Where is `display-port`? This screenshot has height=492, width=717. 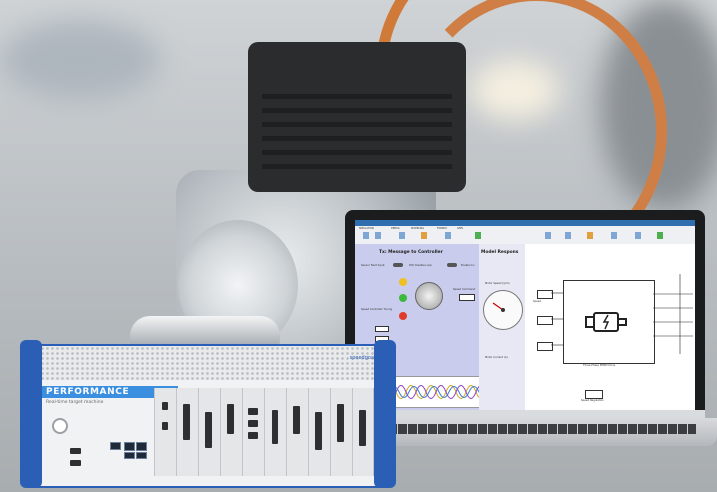 display-port is located at coordinates (75, 463).